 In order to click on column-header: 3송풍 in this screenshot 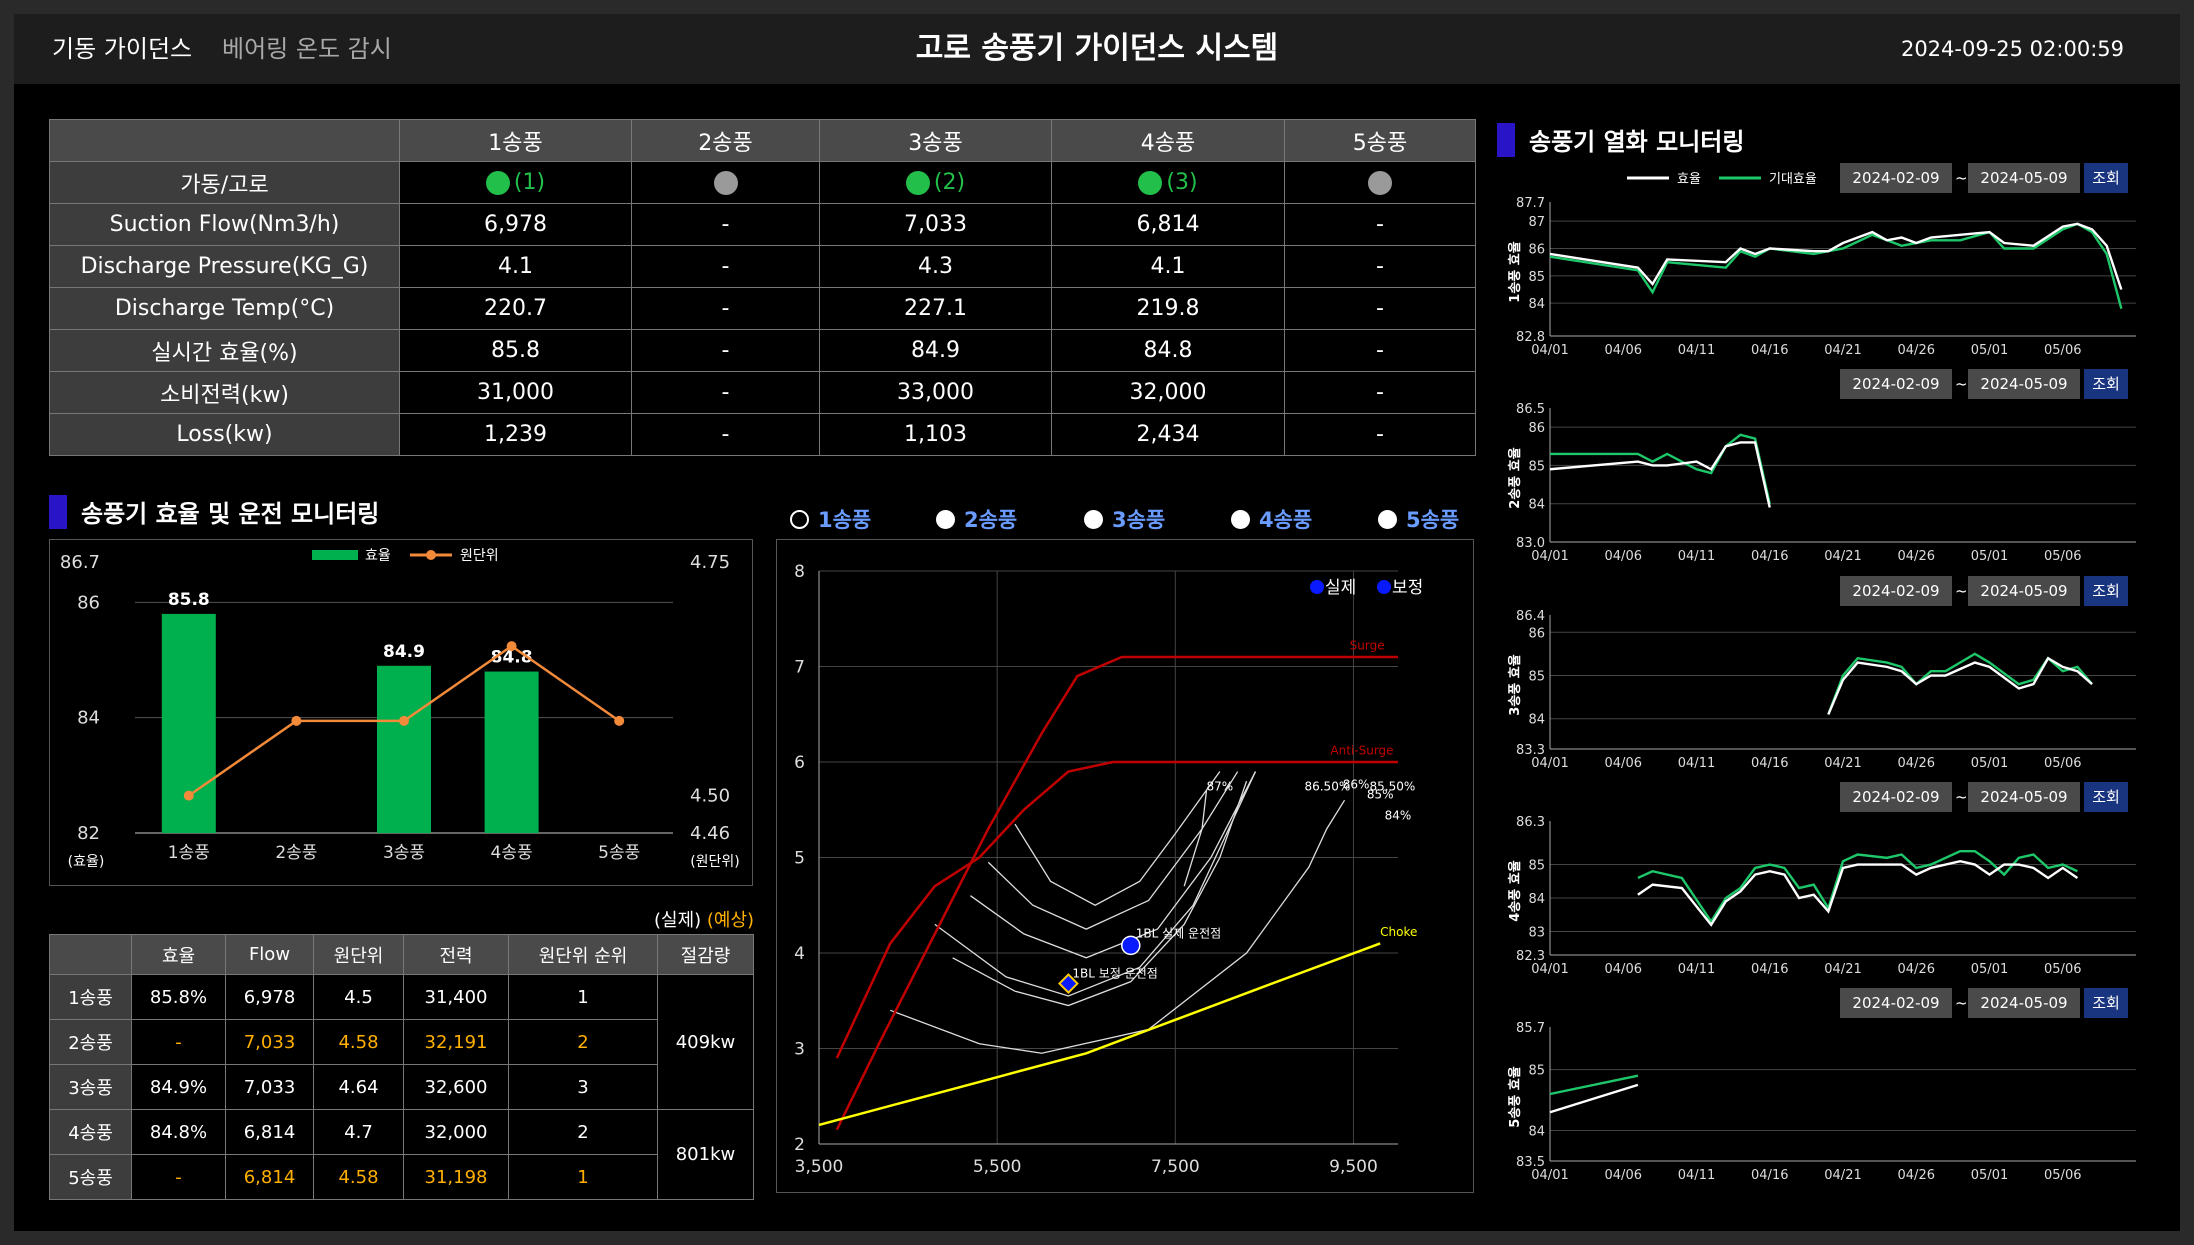, I will do `click(935, 140)`.